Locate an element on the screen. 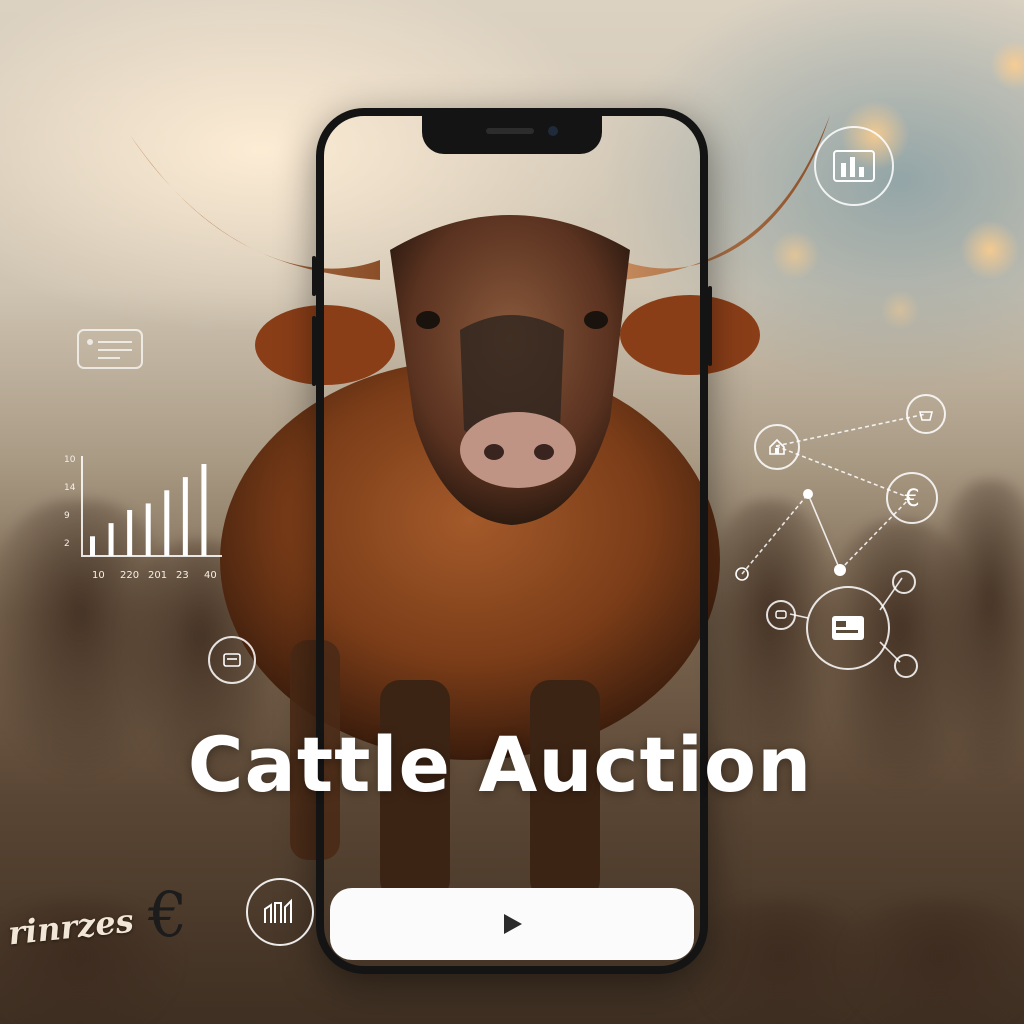 The height and width of the screenshot is (1024, 1024). chart-y-tick-label: 10 is located at coordinates (70, 460).